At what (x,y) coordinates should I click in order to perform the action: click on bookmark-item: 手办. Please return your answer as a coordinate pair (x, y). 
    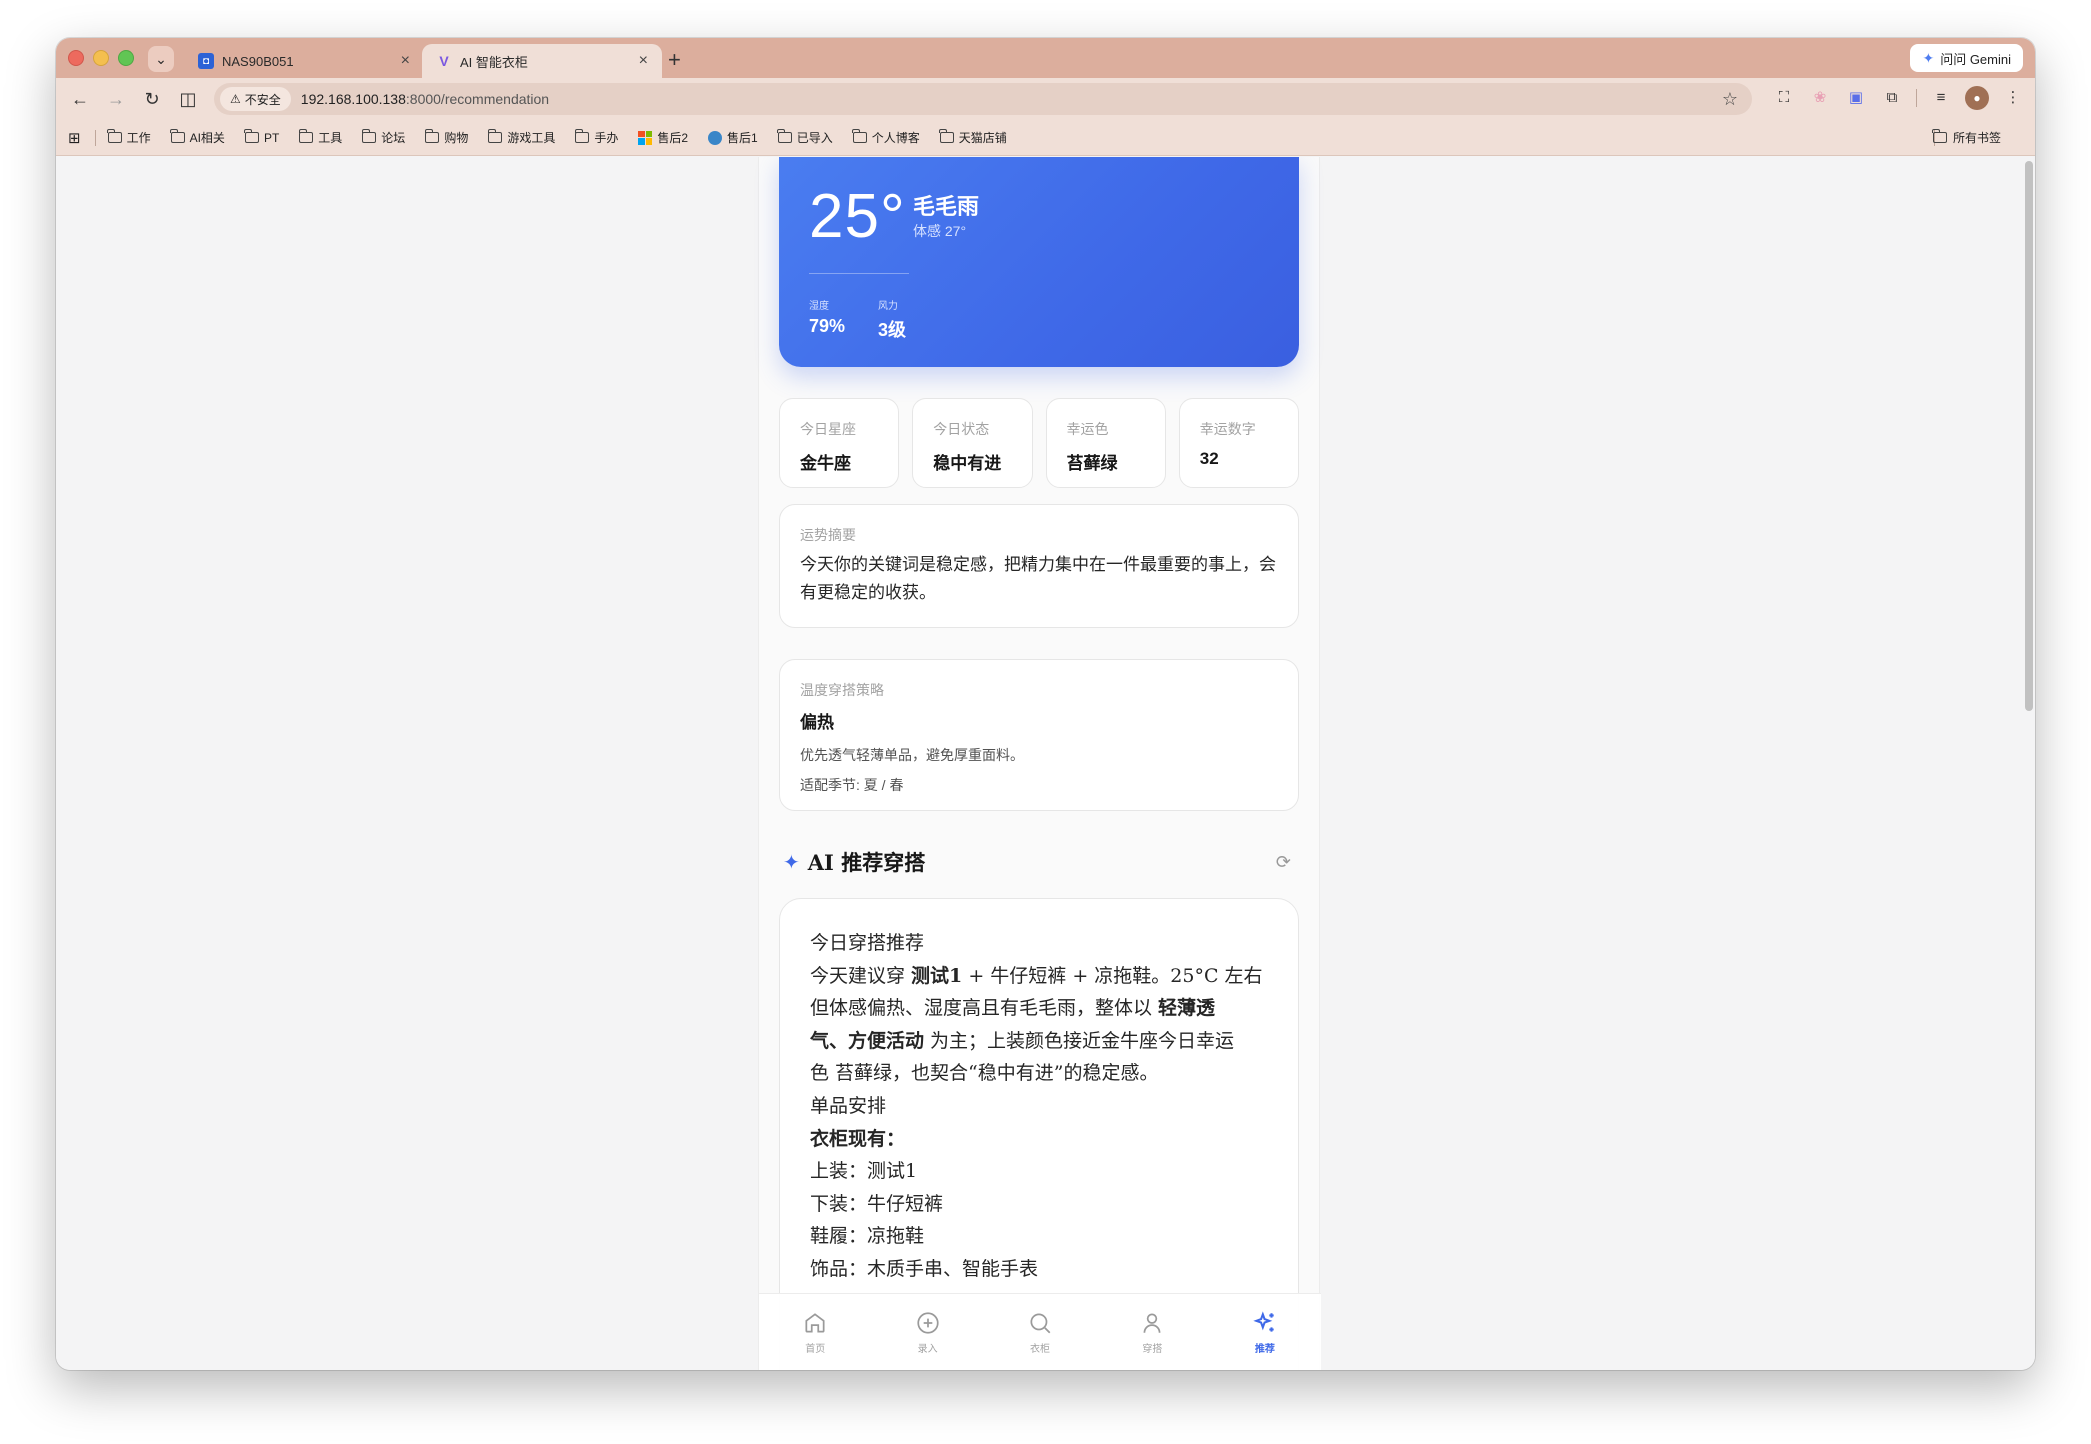
    Looking at the image, I should click on (596, 137).